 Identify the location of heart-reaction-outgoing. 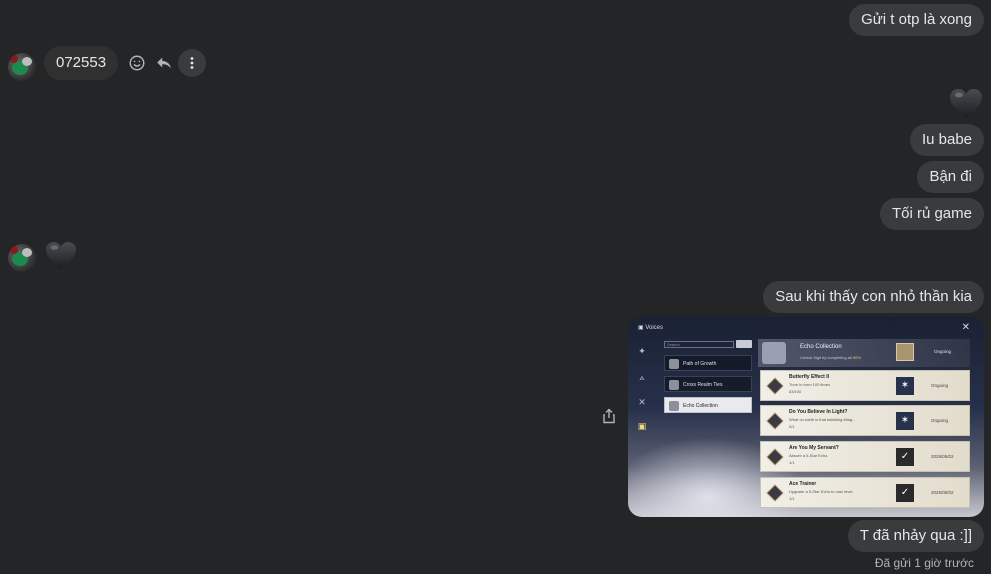
(966, 106).